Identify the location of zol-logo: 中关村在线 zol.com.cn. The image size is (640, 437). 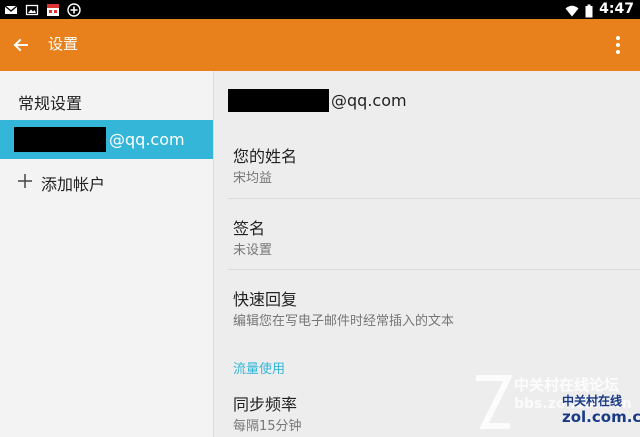
(601, 410).